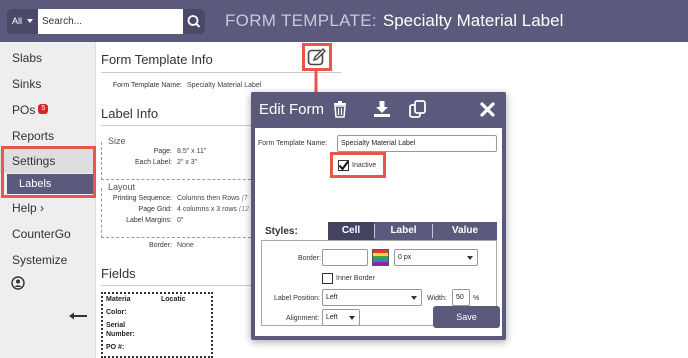 The width and height of the screenshot is (688, 358). Describe the element at coordinates (27, 84) in the screenshot. I see `sidebar-item-label: Sinks` at that location.